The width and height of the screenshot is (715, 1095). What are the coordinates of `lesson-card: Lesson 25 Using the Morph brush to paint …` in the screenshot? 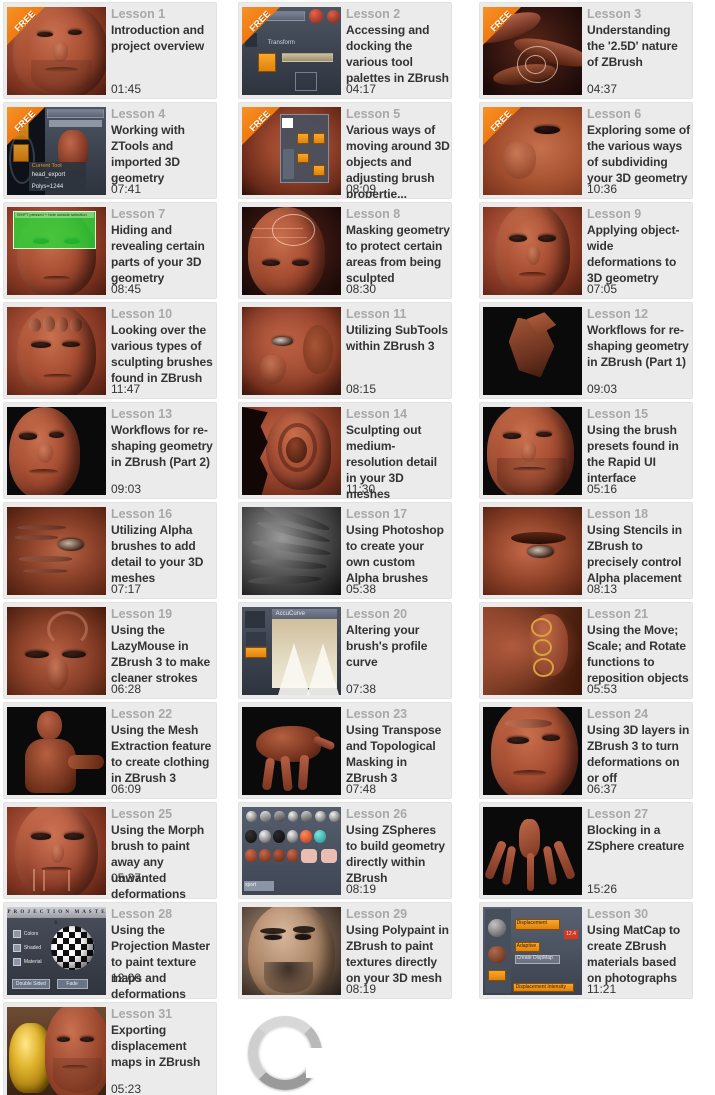 It's located at (110, 850).